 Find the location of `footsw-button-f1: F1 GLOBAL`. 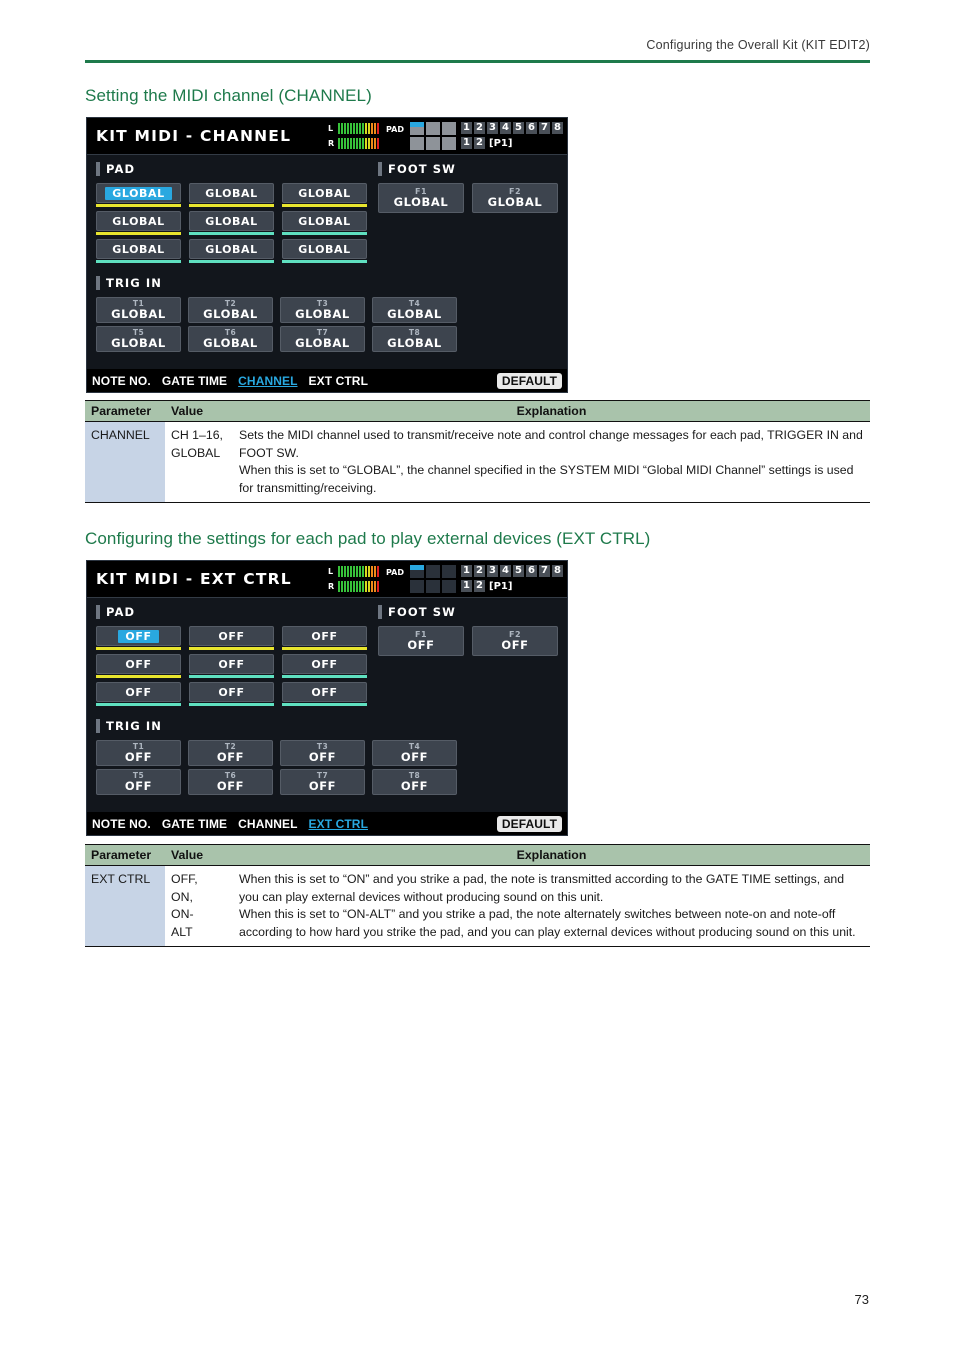

footsw-button-f1: F1 GLOBAL is located at coordinates (421, 198).